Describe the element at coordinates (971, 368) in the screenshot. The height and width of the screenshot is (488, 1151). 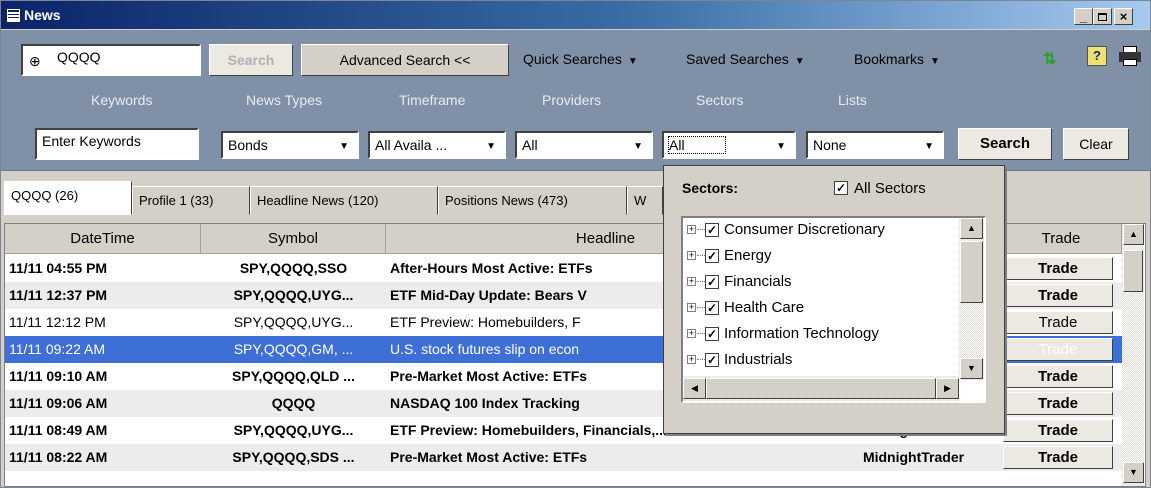
I see `tree-scroll-down-icon: ▼` at that location.